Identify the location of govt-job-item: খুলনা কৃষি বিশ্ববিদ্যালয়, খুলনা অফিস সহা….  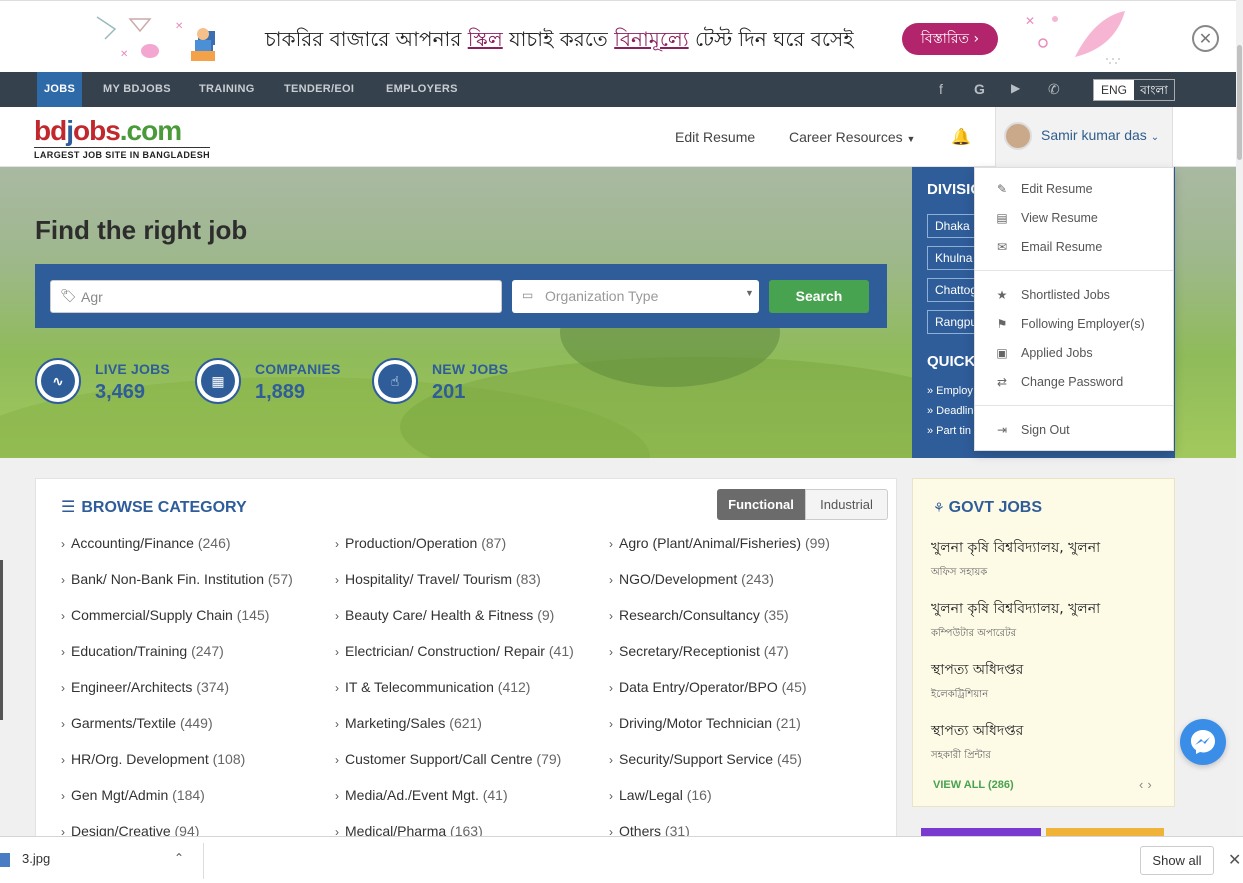
(1015, 559).